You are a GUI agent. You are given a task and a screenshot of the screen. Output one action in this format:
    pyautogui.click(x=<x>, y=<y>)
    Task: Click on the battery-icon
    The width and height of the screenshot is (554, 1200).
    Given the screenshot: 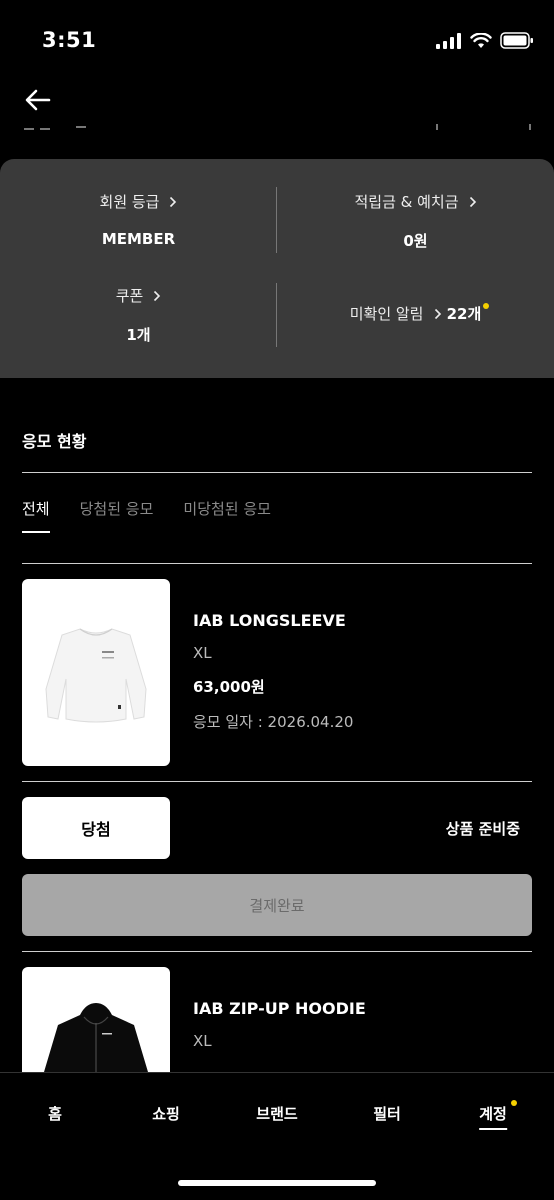 What is the action you would take?
    pyautogui.click(x=516, y=40)
    